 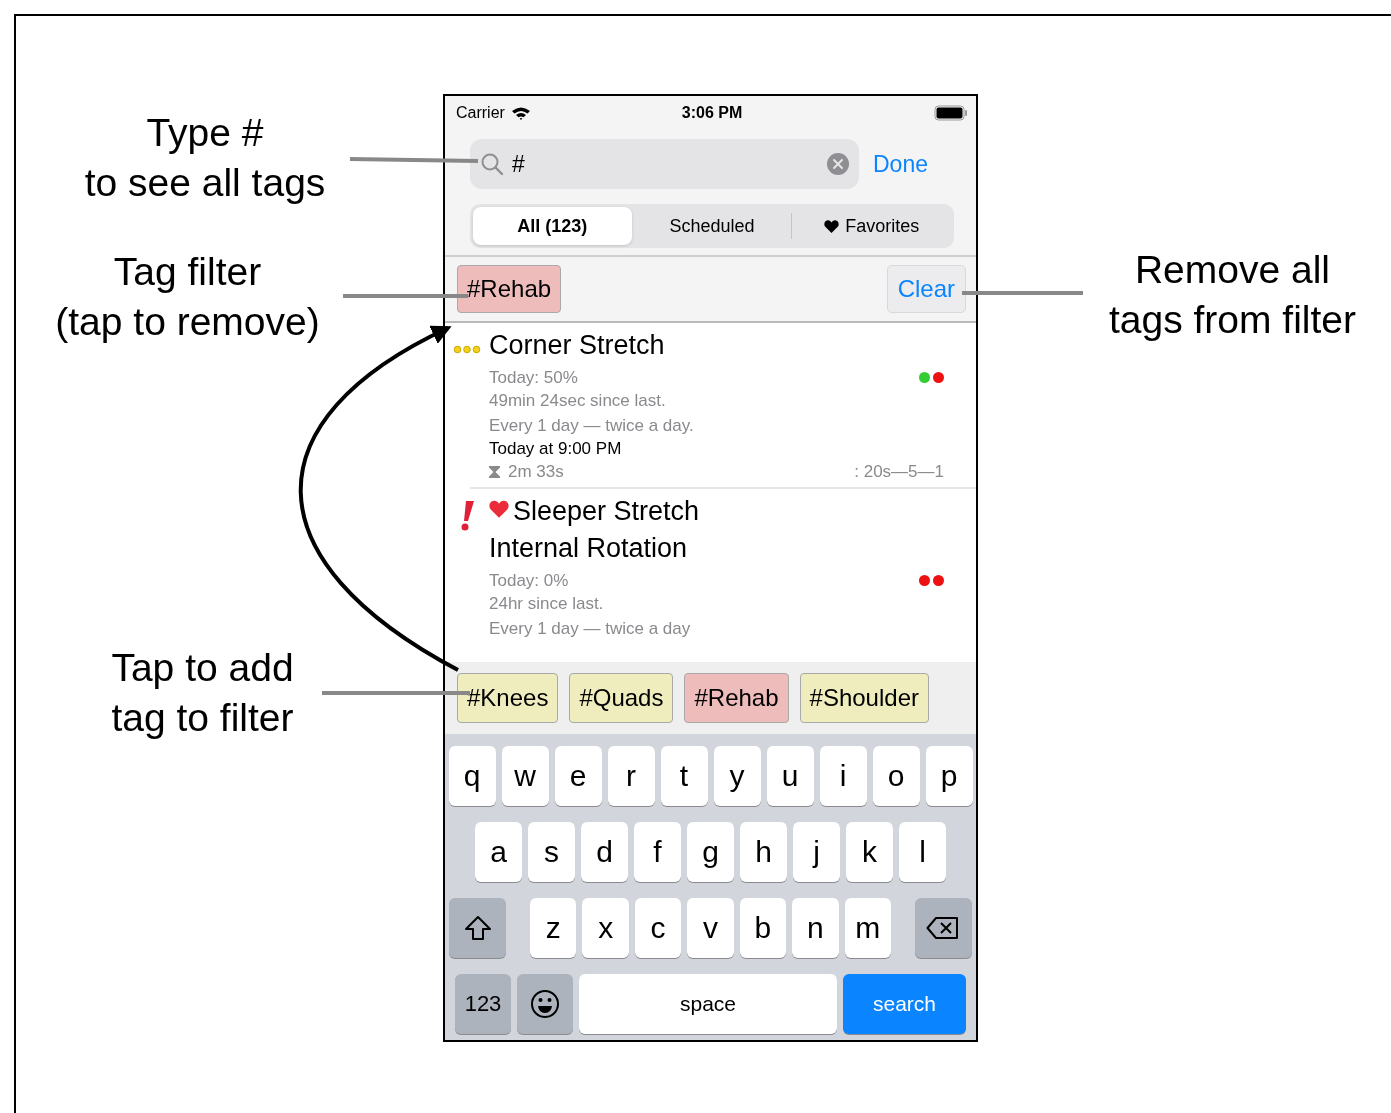 I want to click on letter-key: o, so click(x=896, y=776).